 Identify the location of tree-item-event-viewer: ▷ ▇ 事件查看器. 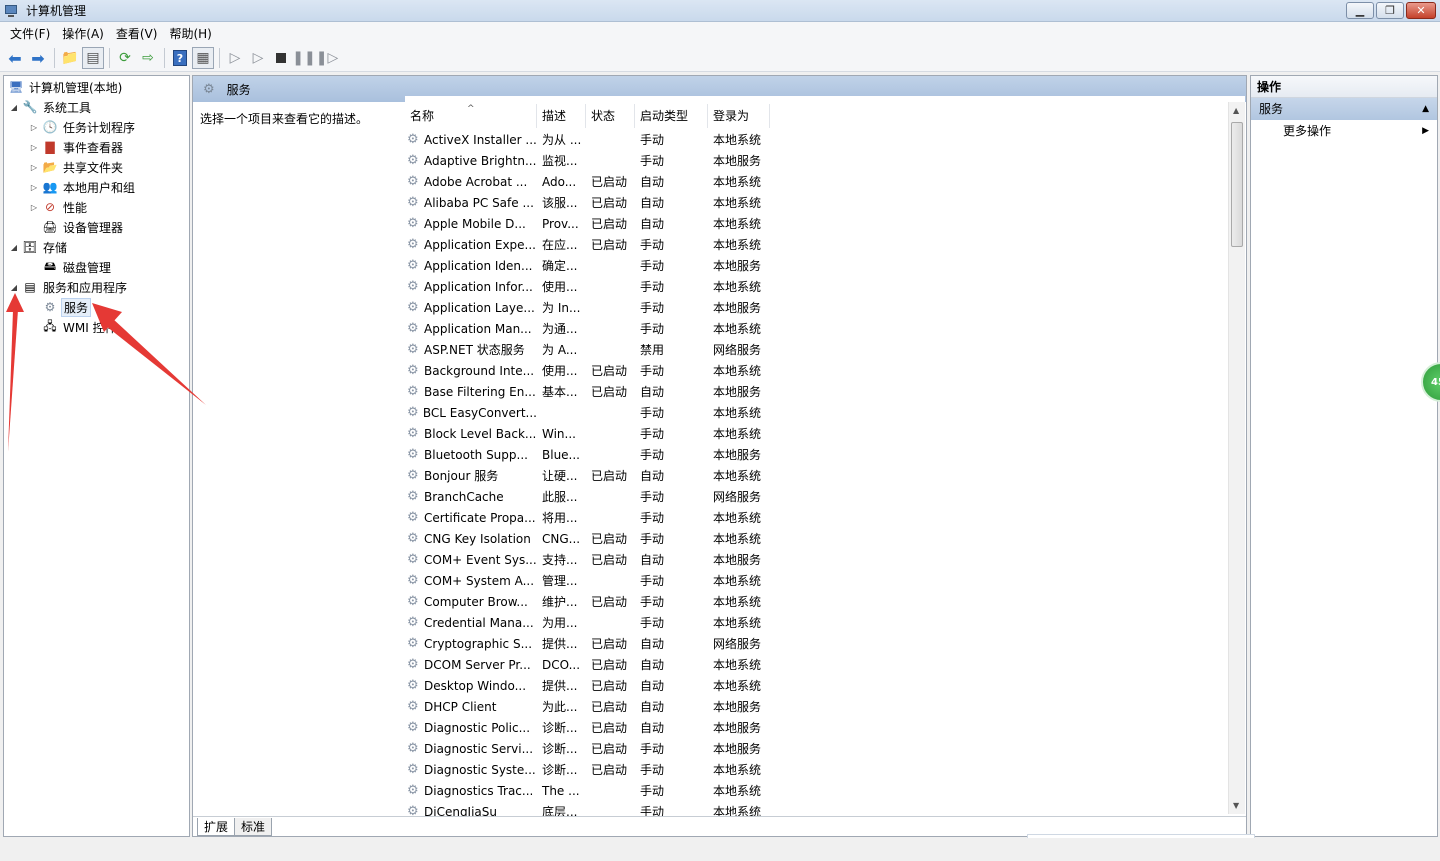
(76, 147).